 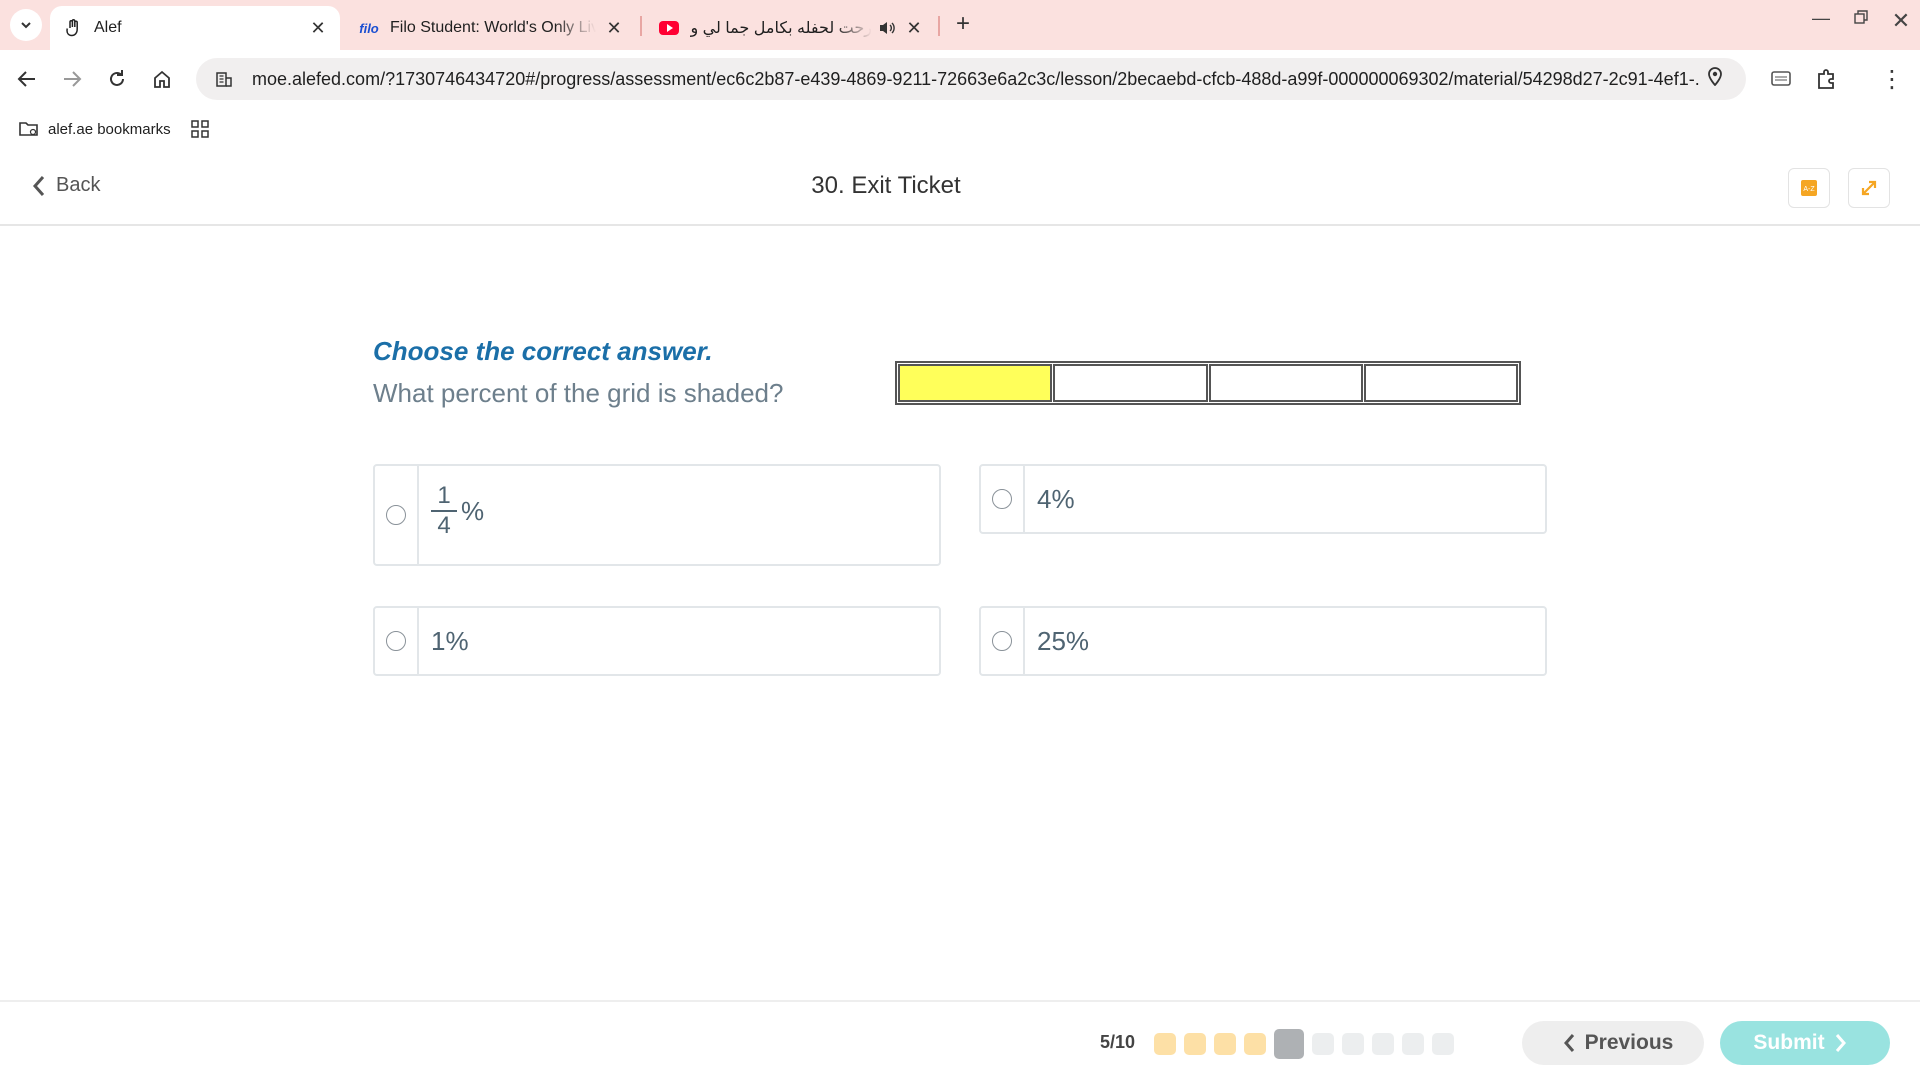 I want to click on answer-option-d: 25%, so click(x=1263, y=641).